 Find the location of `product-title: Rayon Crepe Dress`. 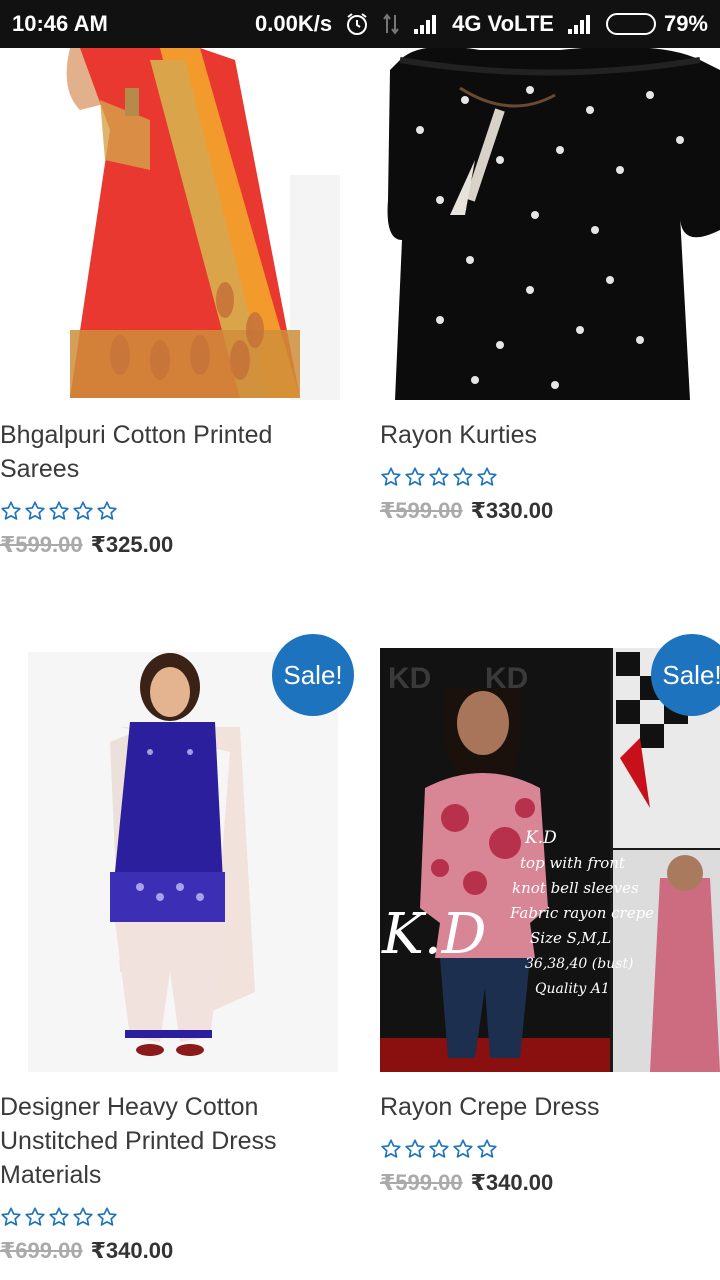

product-title: Rayon Crepe Dress is located at coordinates (550, 1107).